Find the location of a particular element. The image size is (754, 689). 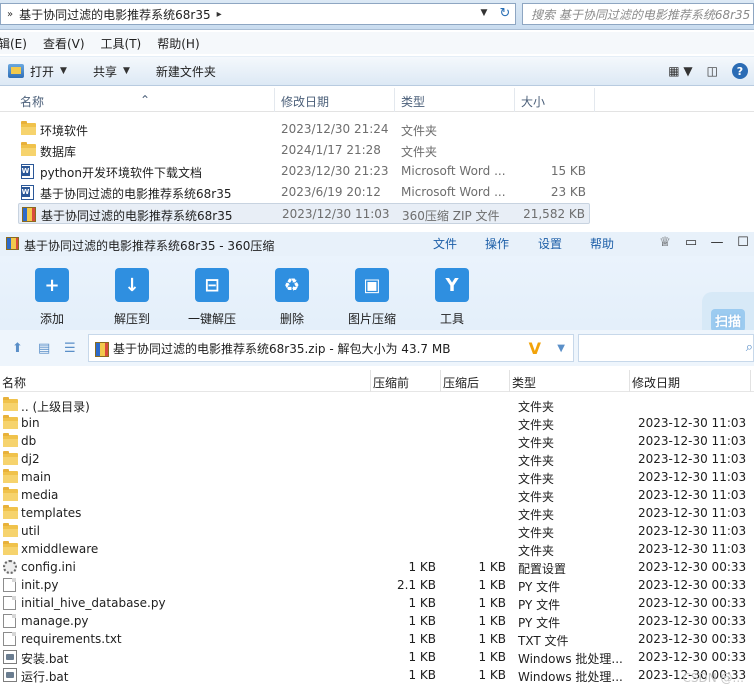

menu-tools: 工具(T) is located at coordinates (121, 43).